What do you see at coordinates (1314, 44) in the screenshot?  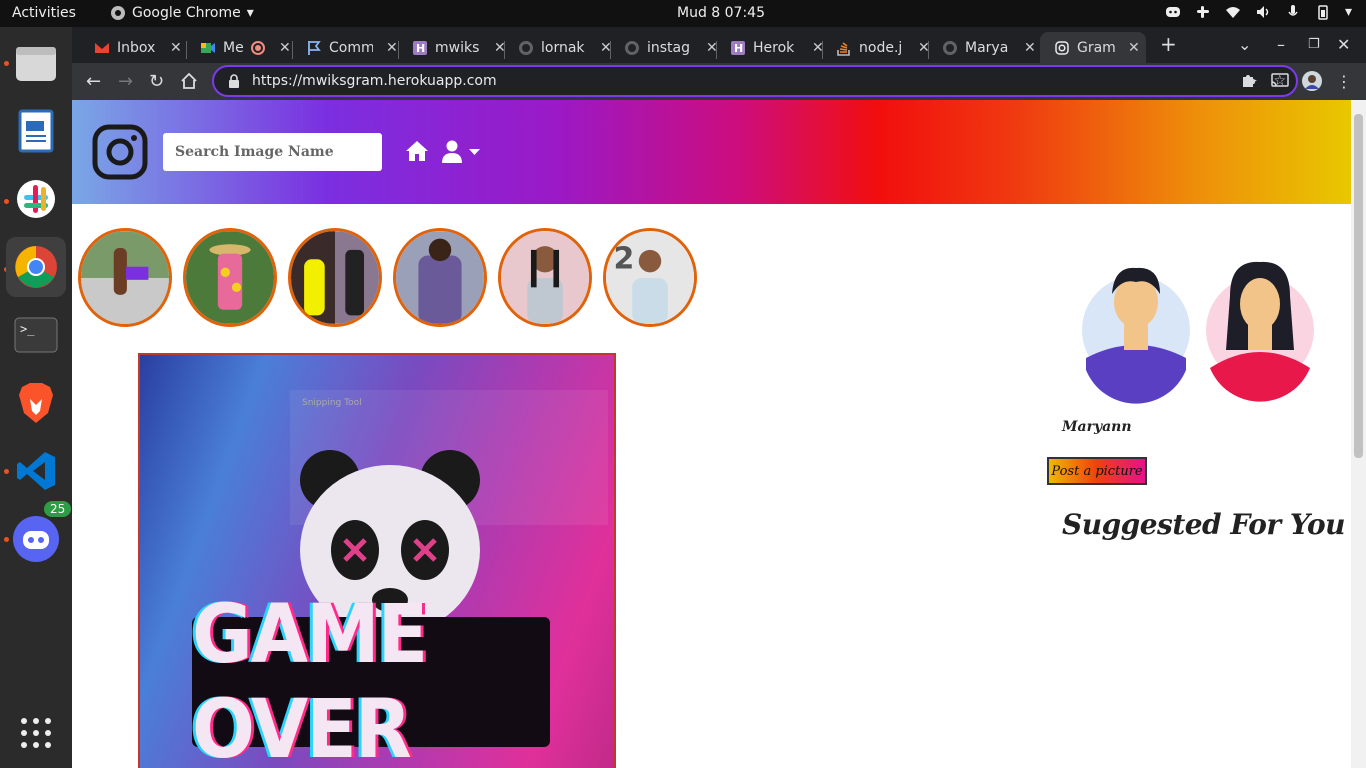 I see `maximize-button: ❐` at bounding box center [1314, 44].